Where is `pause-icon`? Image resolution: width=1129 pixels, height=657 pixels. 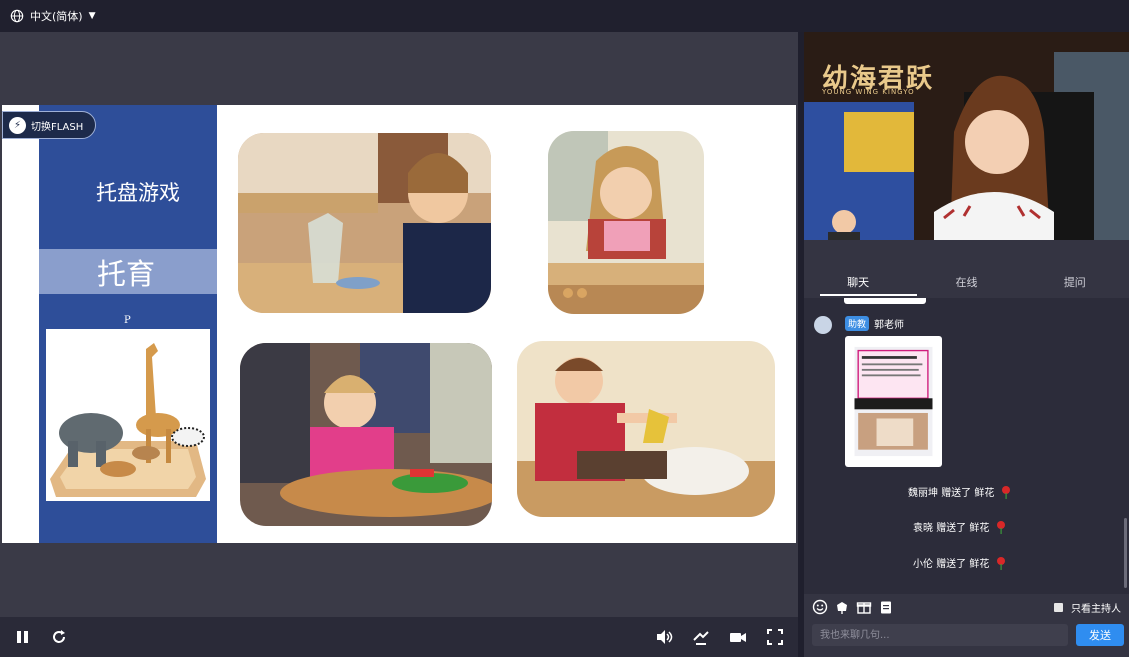
pause-icon is located at coordinates (23, 637).